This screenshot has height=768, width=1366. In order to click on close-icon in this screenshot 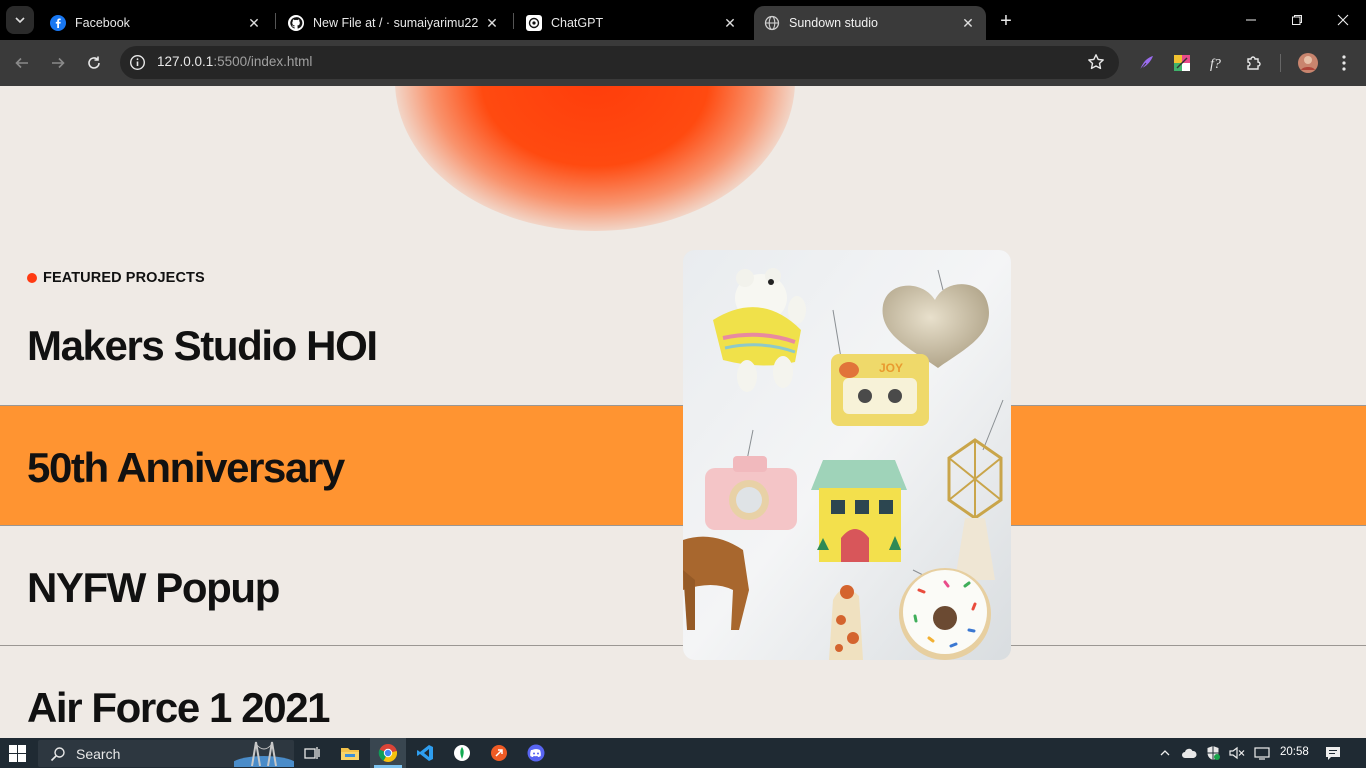, I will do `click(1343, 20)`.